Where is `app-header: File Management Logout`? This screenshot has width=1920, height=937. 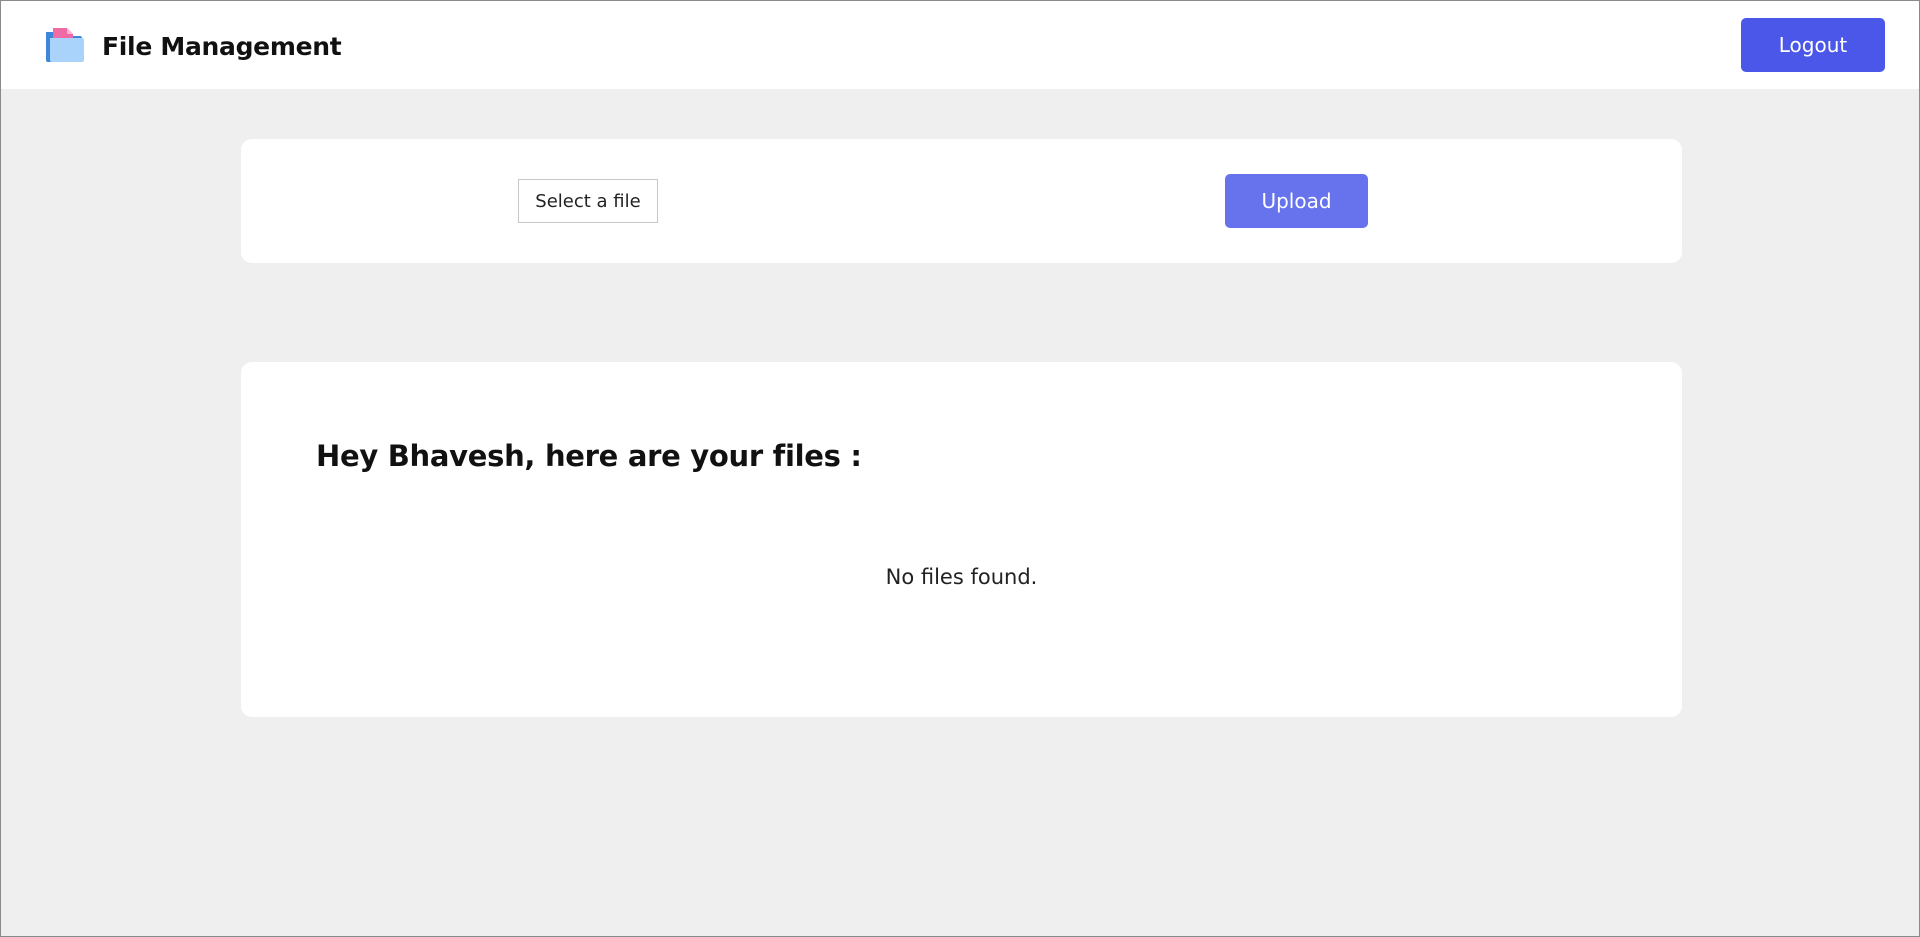 app-header: File Management Logout is located at coordinates (960, 45).